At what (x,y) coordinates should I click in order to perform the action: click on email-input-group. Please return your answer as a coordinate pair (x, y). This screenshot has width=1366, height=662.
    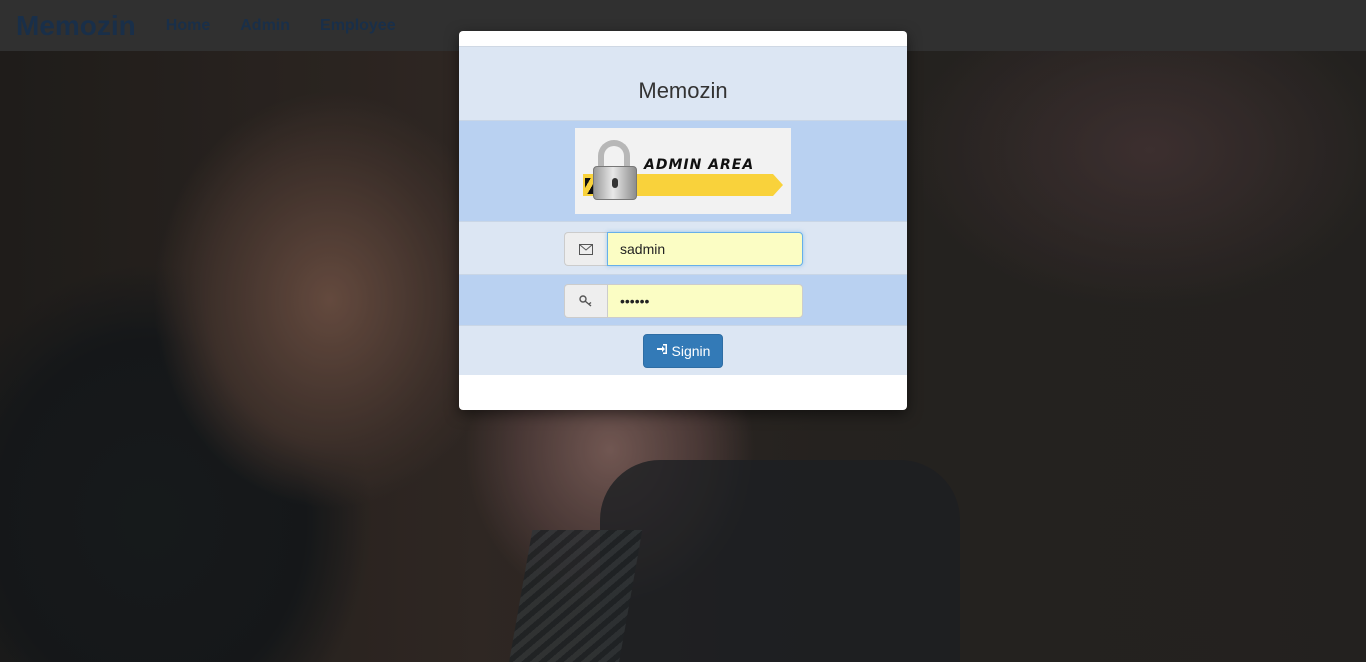
    Looking at the image, I should click on (683, 249).